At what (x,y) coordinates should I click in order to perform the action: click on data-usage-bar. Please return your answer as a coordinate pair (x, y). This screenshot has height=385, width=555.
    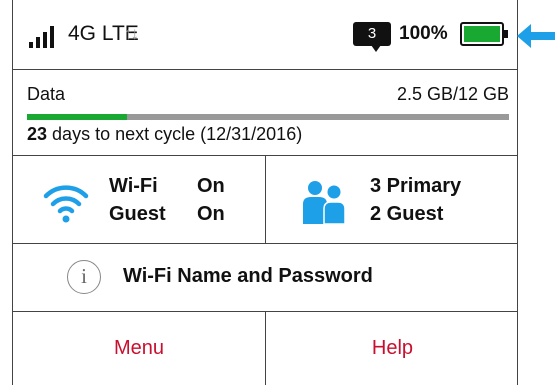
    Looking at the image, I should click on (268, 117).